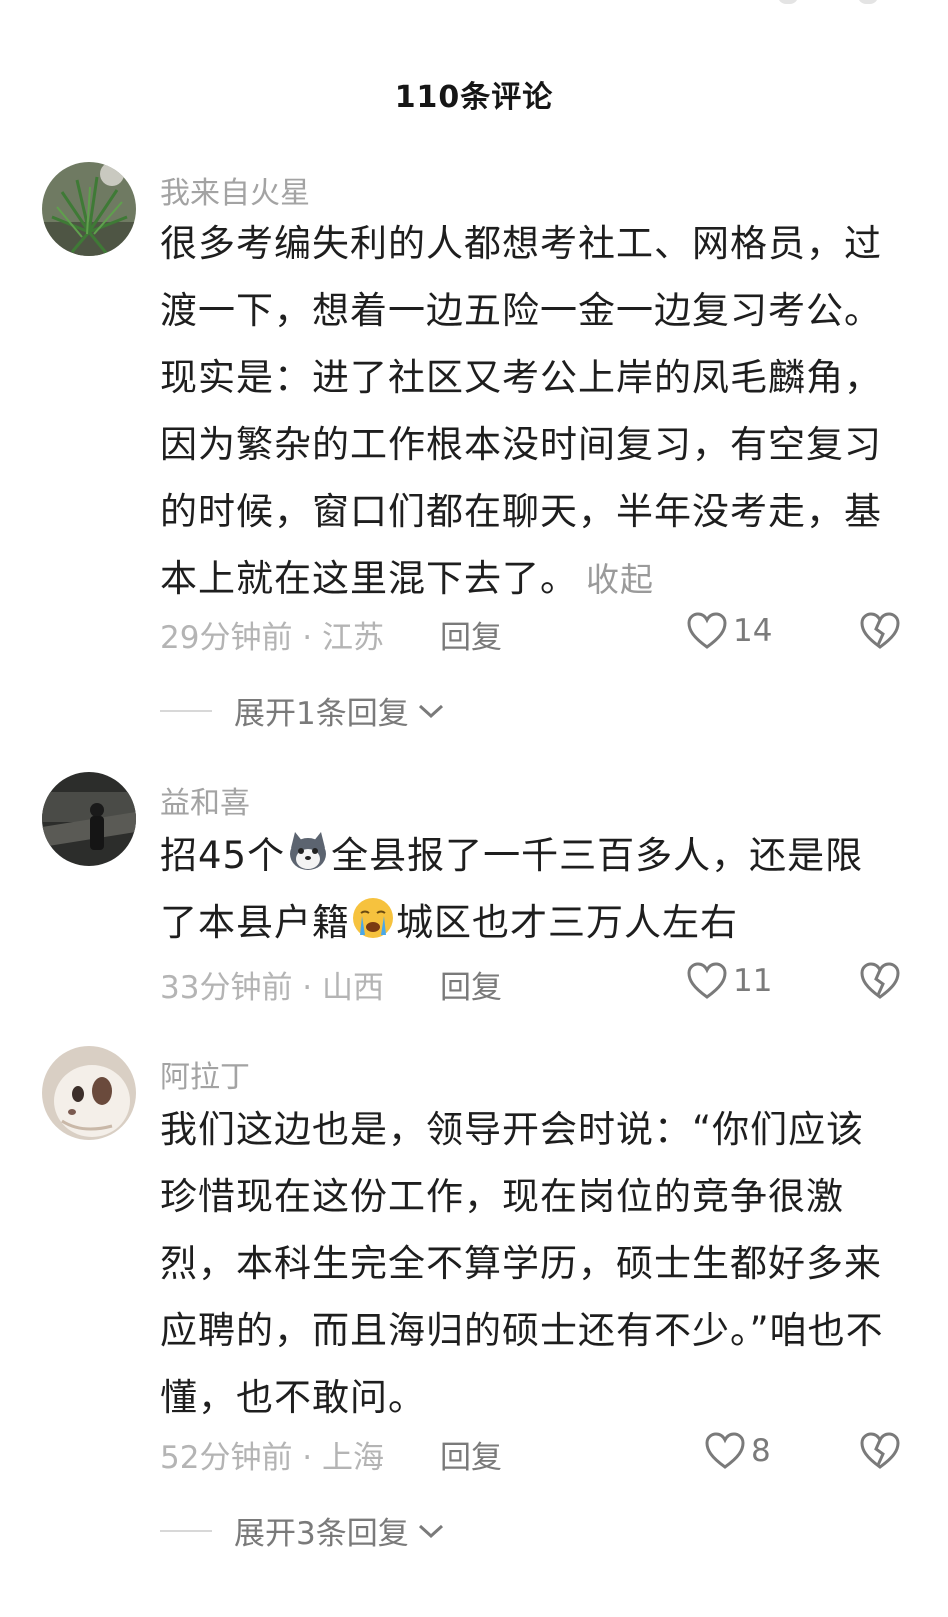  Describe the element at coordinates (205, 800) in the screenshot. I see `username: 益和喜` at that location.